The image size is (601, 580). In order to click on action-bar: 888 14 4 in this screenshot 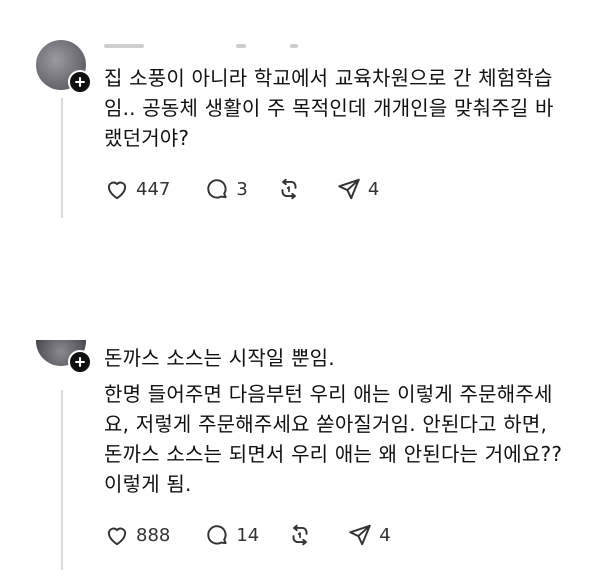, I will do `click(247, 535)`.